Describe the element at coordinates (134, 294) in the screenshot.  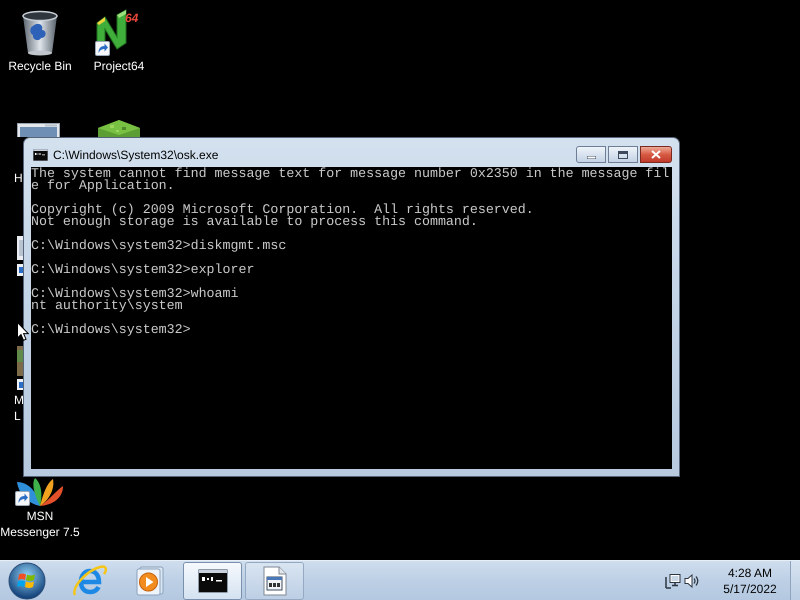
I see `console-line: C:\Windows\system32>whoami` at that location.